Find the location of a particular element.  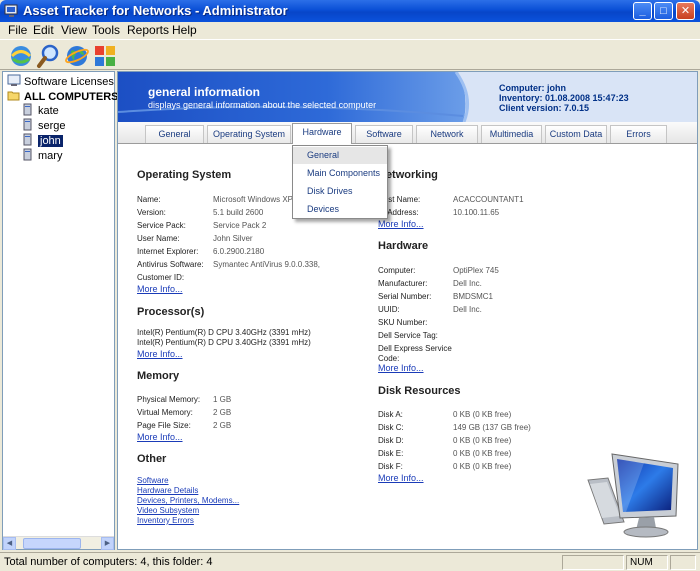

other-heading: Other is located at coordinates (152, 459).